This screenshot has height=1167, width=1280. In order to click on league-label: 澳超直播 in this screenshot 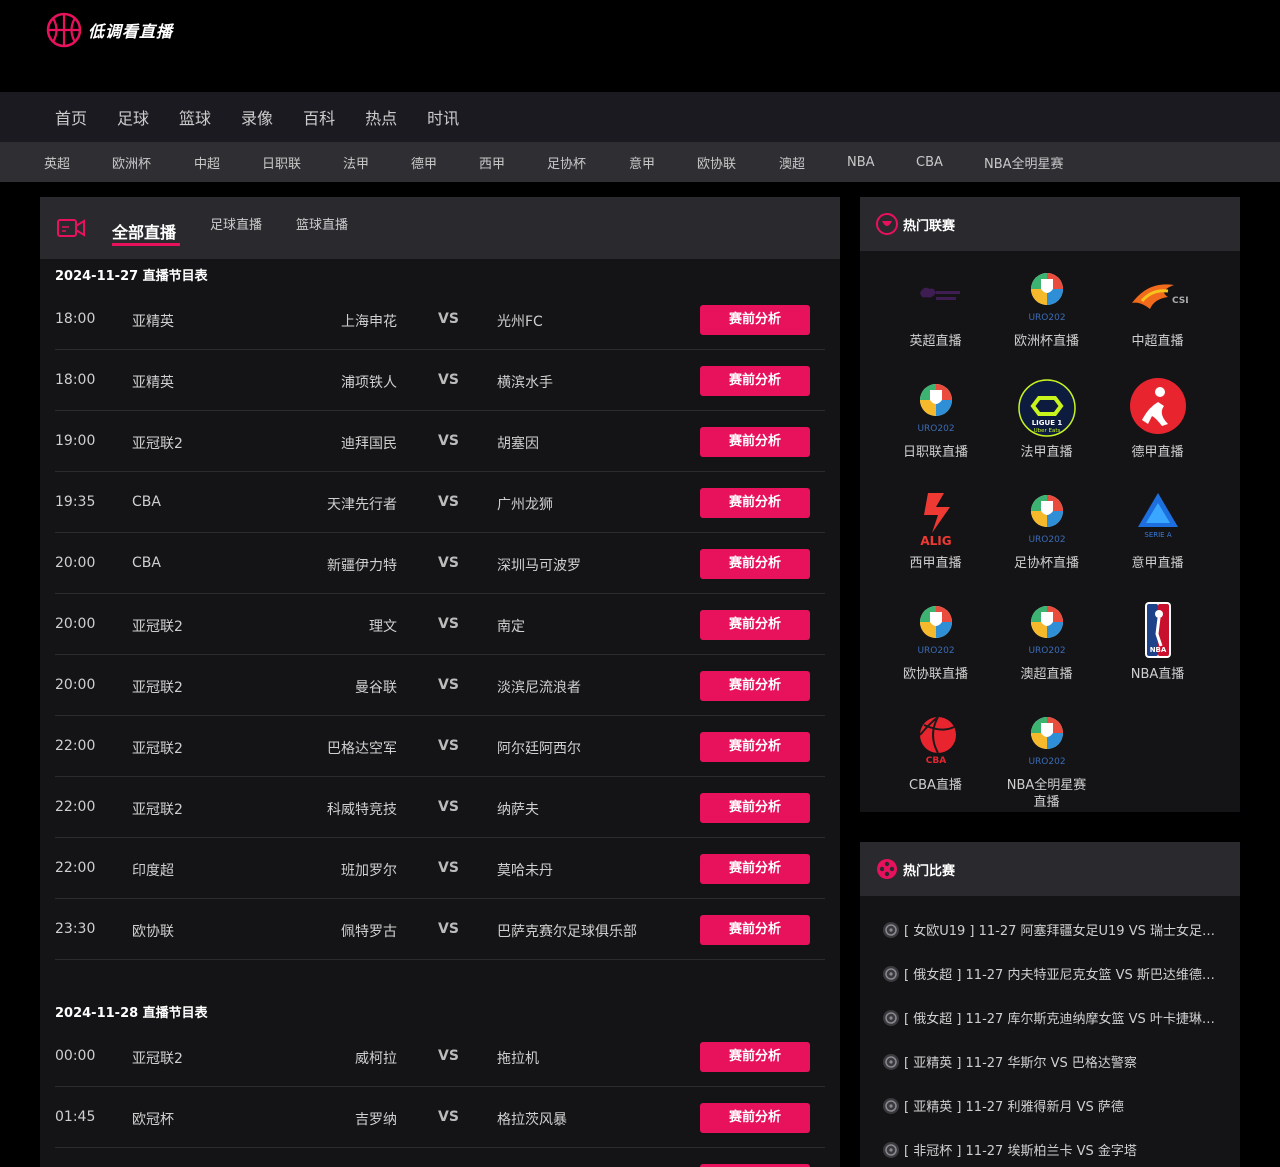, I will do `click(1046, 674)`.